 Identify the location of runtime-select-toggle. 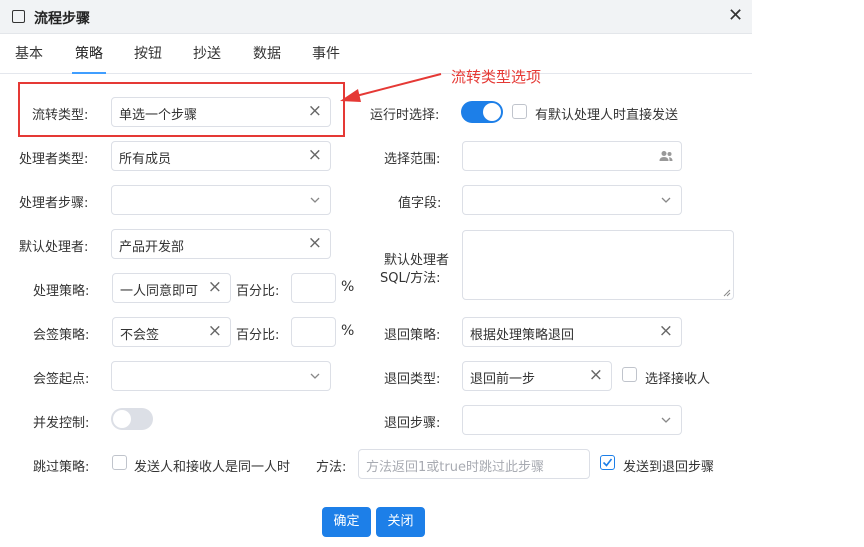
(482, 112).